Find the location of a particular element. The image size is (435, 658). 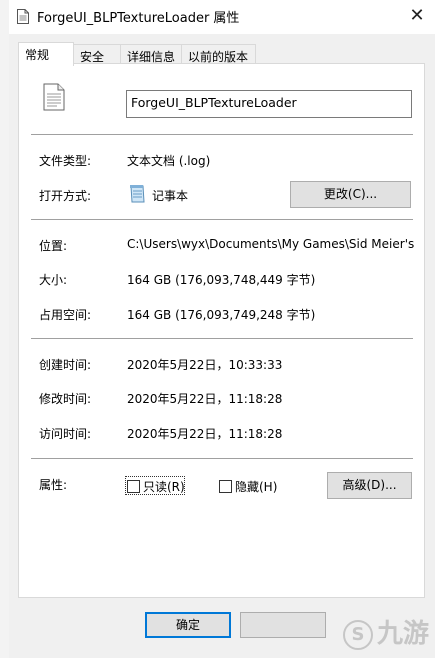

file-type-value: 文本文档 (.log) is located at coordinates (169, 161).